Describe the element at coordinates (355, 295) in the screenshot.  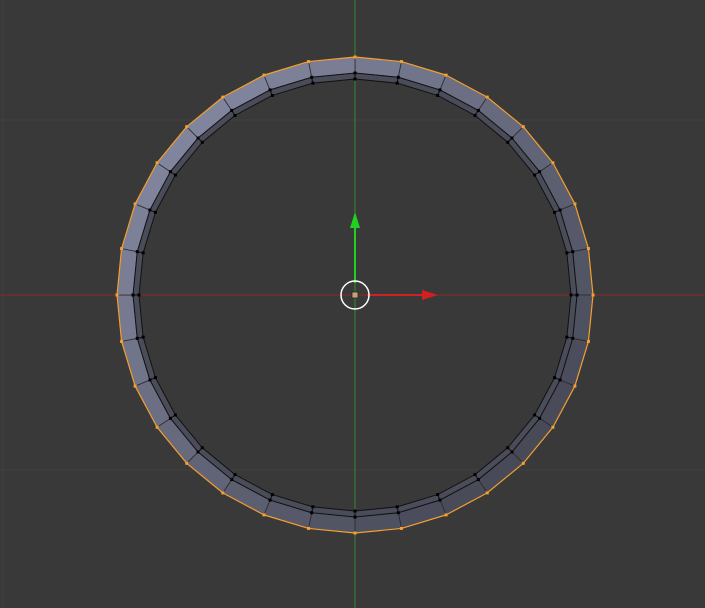
I see `origin-point` at that location.